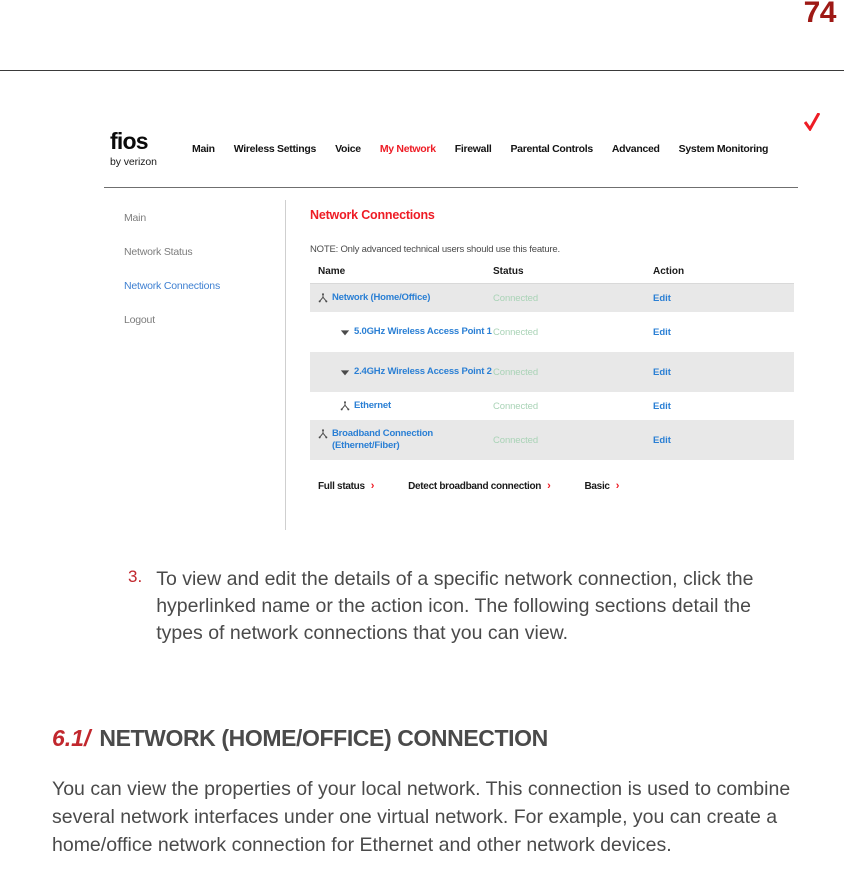  What do you see at coordinates (204, 320) in the screenshot?
I see `sidebar-item-logout: Logout` at bounding box center [204, 320].